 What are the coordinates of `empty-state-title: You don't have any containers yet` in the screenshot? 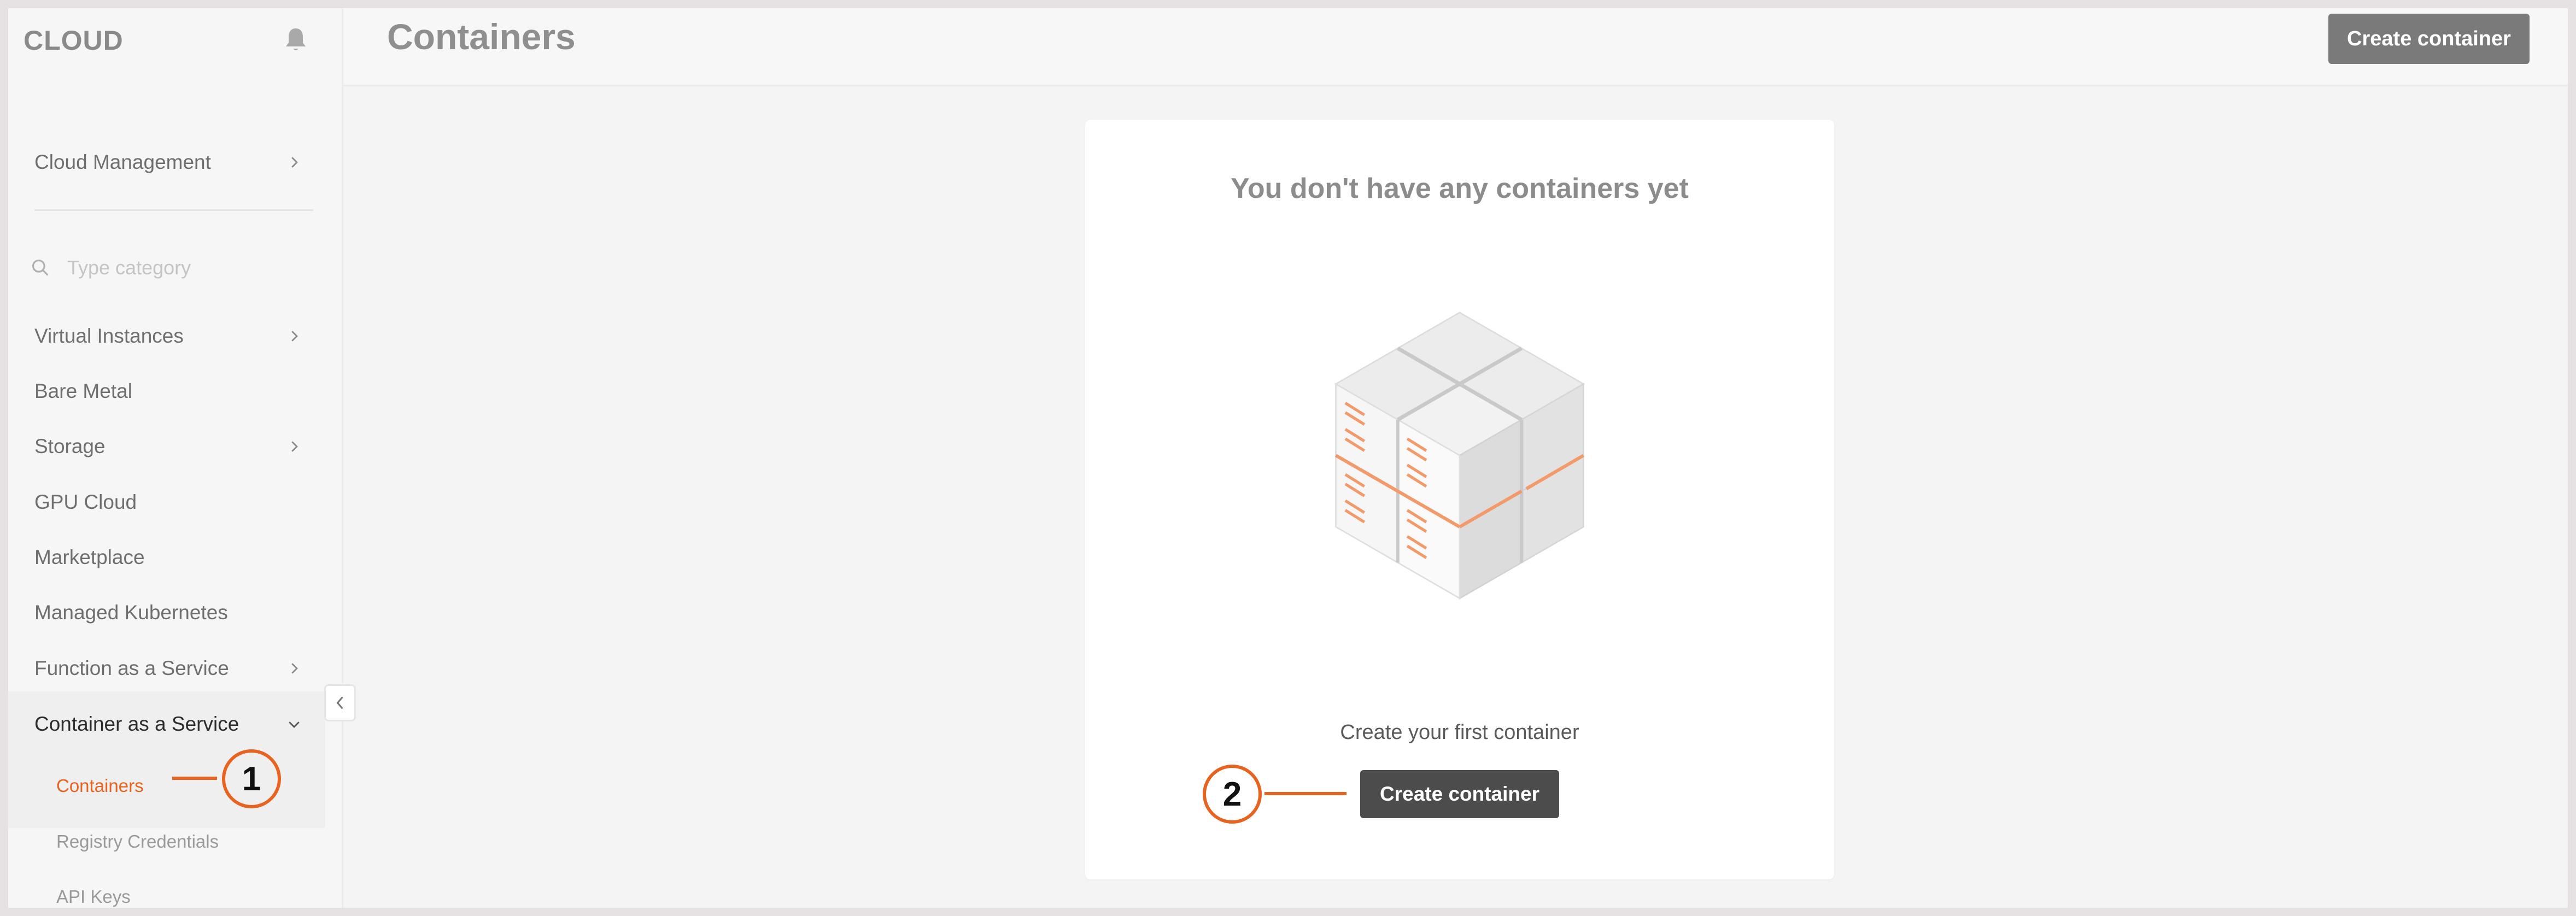 It's located at (1460, 188).